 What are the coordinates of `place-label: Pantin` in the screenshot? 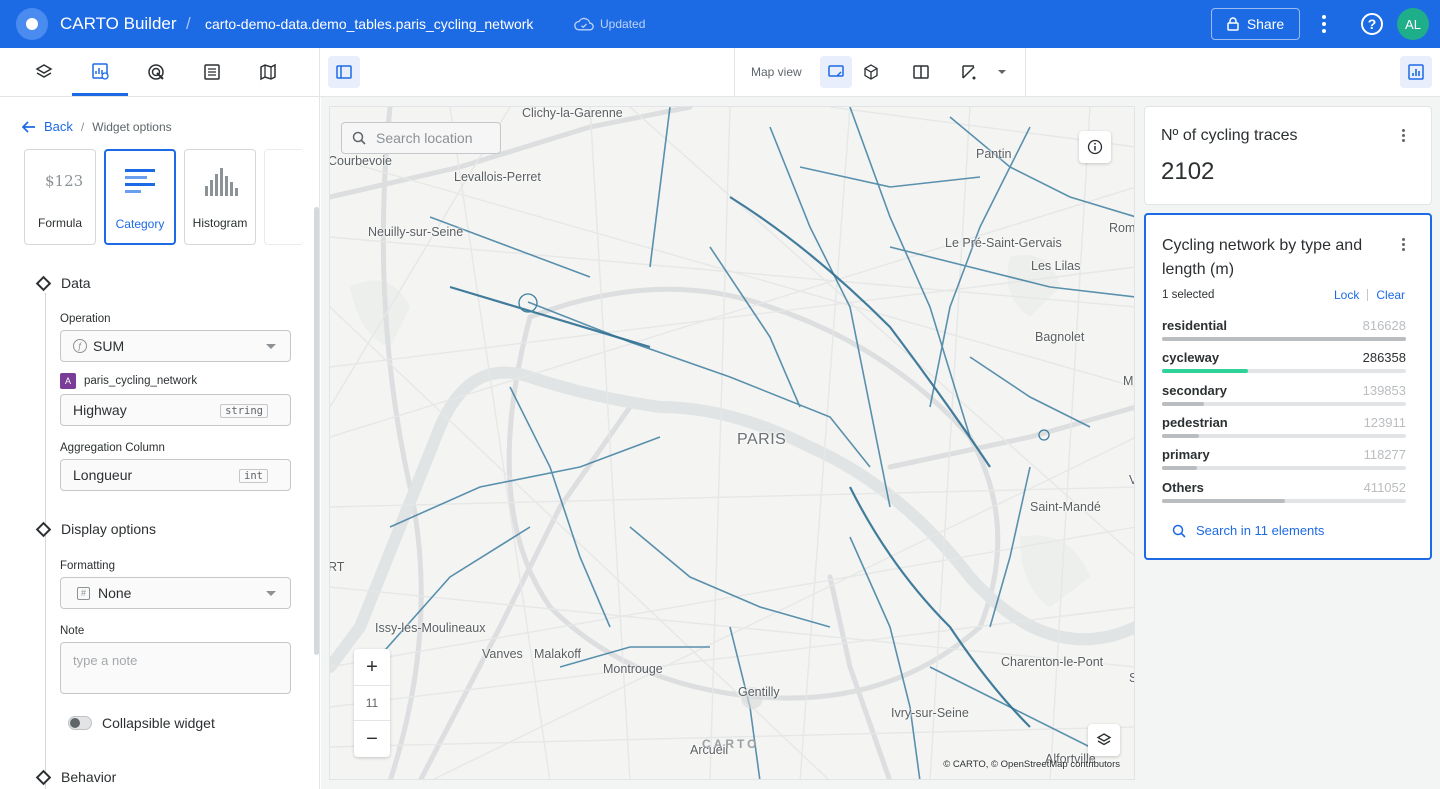 It's located at (994, 154).